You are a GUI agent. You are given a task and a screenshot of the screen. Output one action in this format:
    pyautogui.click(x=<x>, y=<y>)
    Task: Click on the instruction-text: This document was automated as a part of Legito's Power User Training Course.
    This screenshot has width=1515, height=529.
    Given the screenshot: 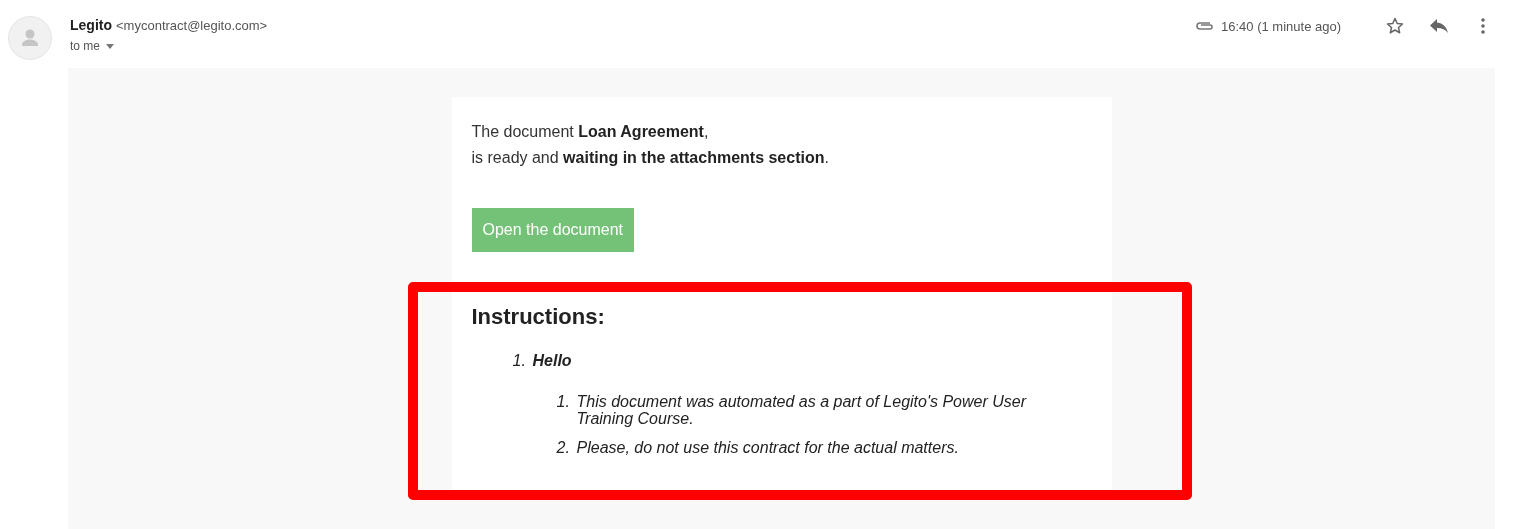 What is the action you would take?
    pyautogui.click(x=802, y=410)
    